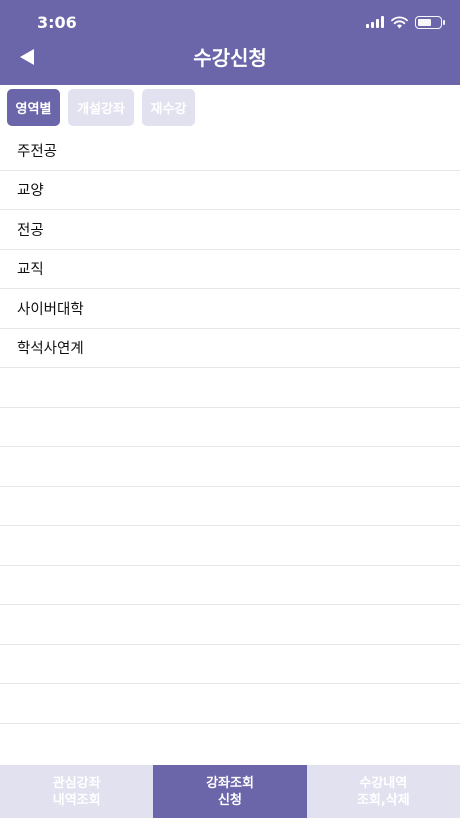 Image resolution: width=460 pixels, height=818 pixels. I want to click on status-time: 3:06, so click(57, 22).